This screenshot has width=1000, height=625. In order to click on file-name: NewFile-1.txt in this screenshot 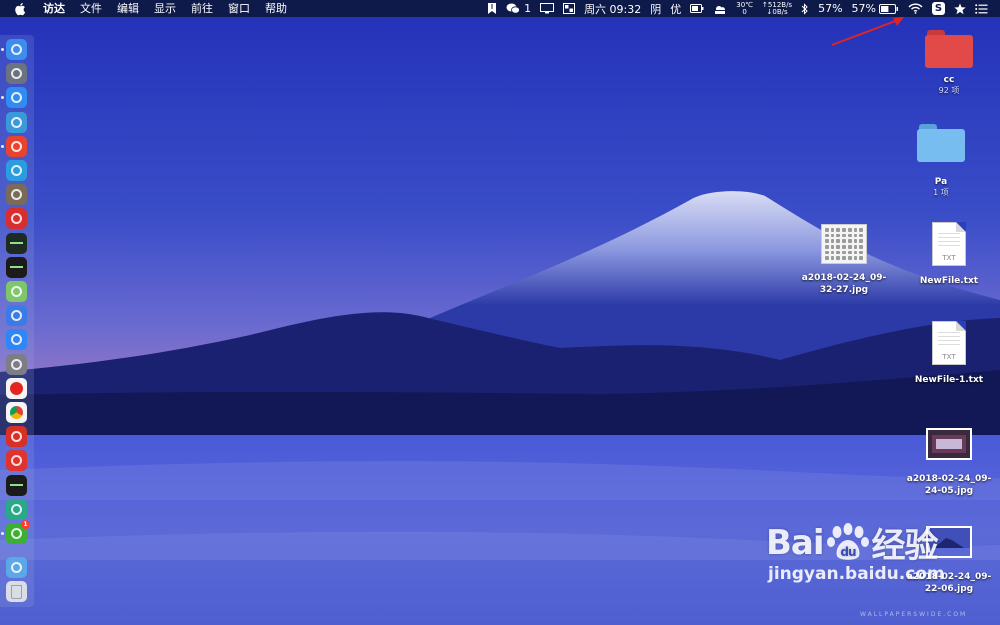, I will do `click(949, 380)`.